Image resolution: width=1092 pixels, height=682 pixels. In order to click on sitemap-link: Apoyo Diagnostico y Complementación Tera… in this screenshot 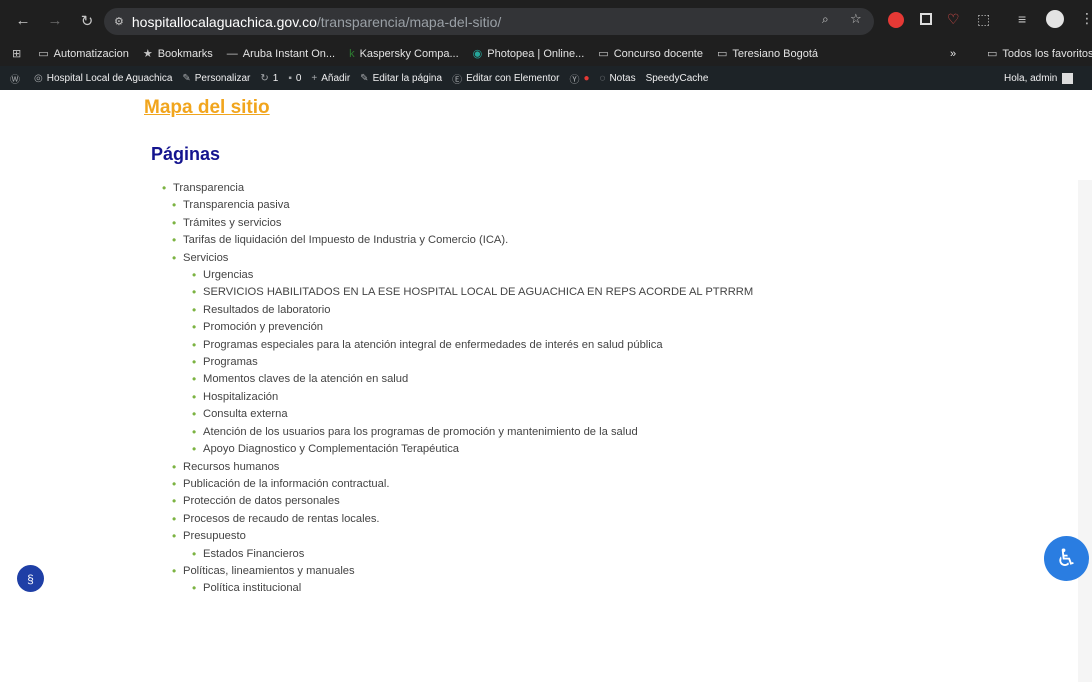, I will do `click(472, 450)`.